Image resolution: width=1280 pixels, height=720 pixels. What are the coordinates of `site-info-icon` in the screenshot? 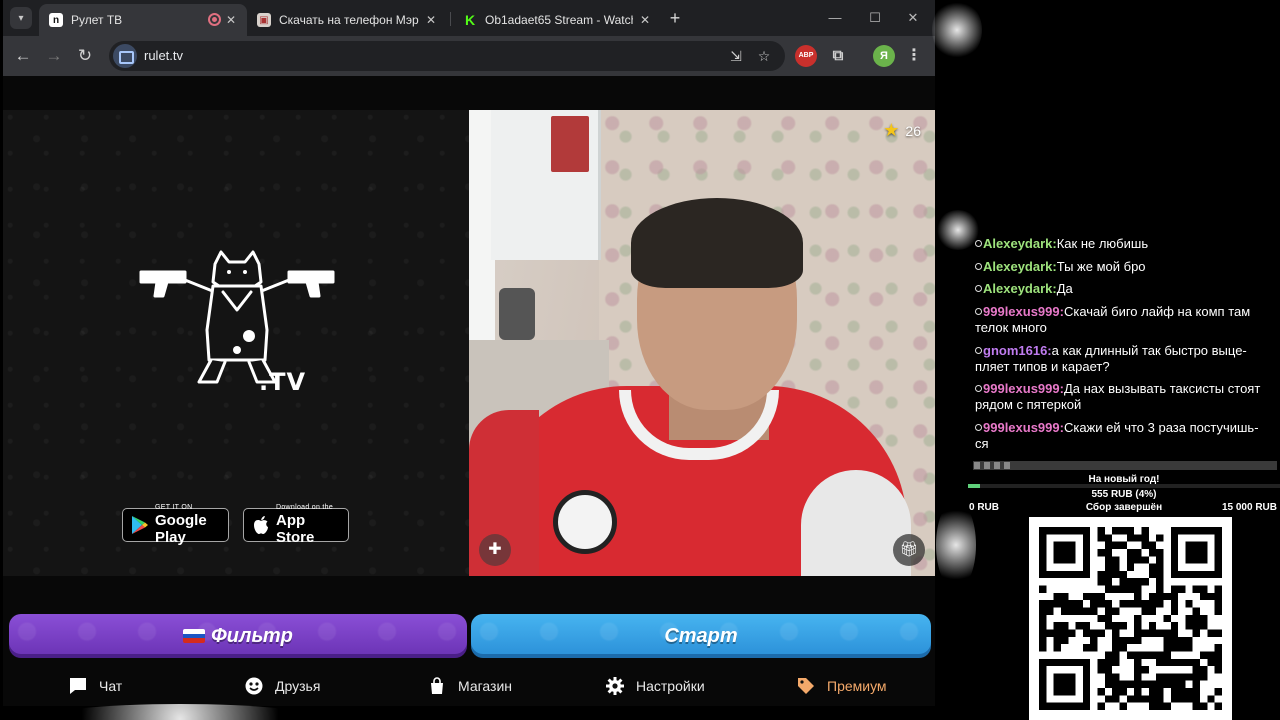 It's located at (125, 56).